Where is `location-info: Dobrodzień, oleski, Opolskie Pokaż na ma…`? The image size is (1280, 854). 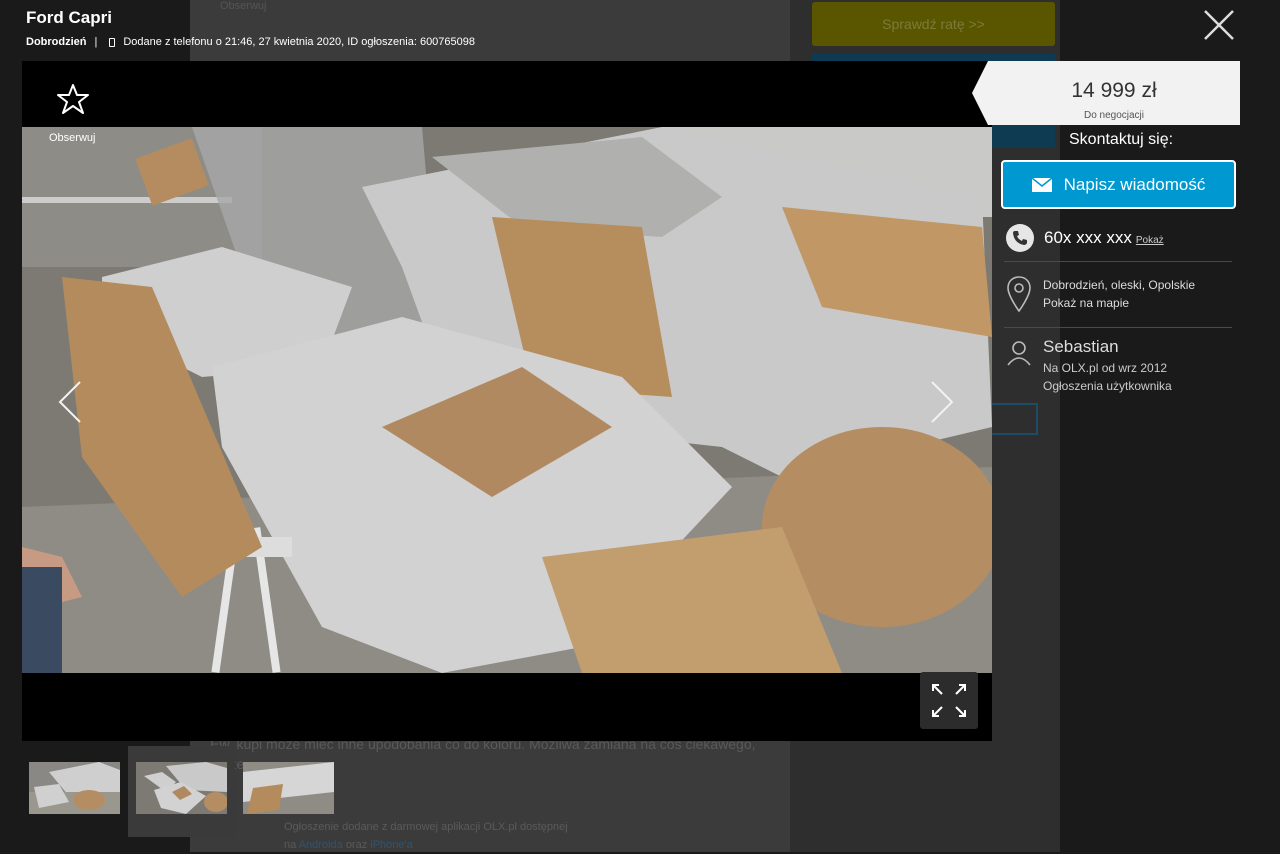
location-info: Dobrodzień, oleski, Opolskie Pokaż na ma… is located at coordinates (1119, 294).